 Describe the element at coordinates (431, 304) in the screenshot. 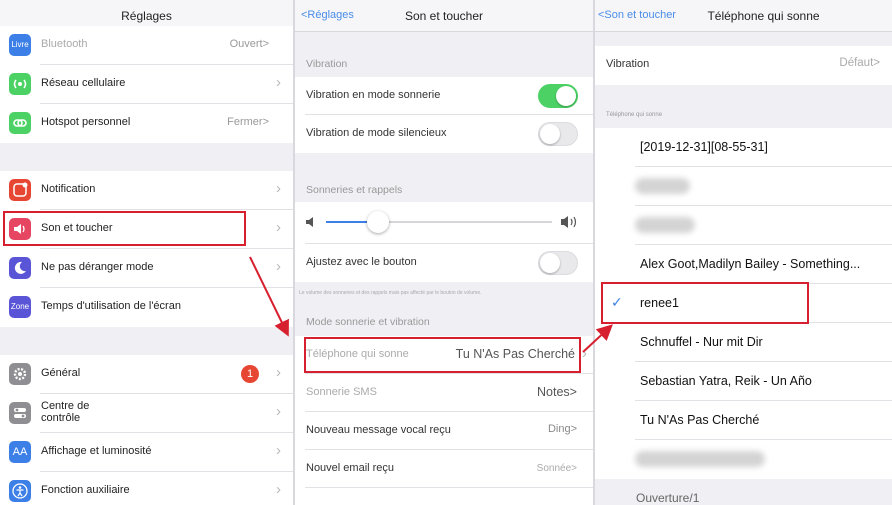

I see `annotation-arrows` at that location.